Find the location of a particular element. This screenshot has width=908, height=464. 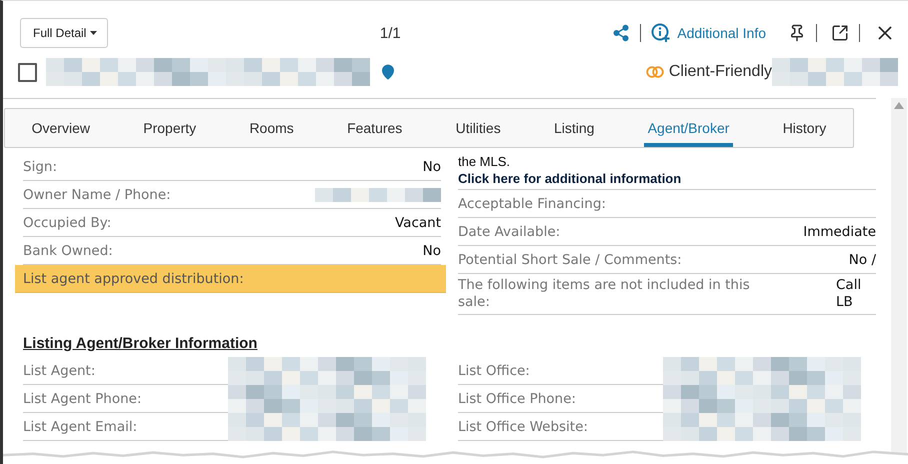

view-dropdown: Full Detail is located at coordinates (64, 33).